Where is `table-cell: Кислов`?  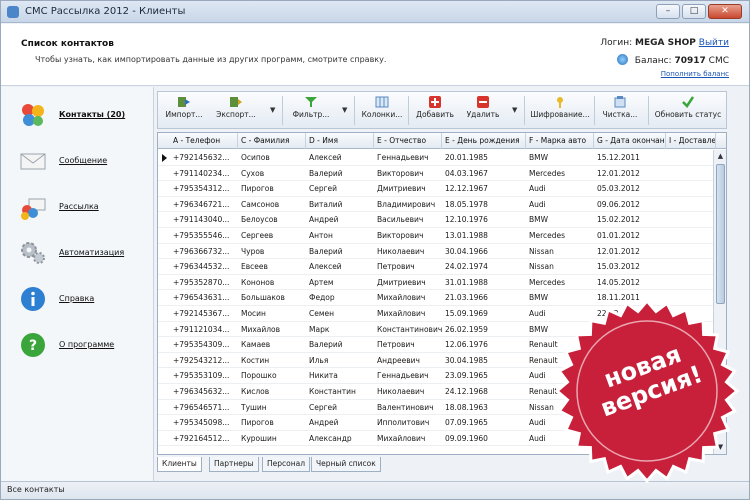 table-cell: Кислов is located at coordinates (272, 391).